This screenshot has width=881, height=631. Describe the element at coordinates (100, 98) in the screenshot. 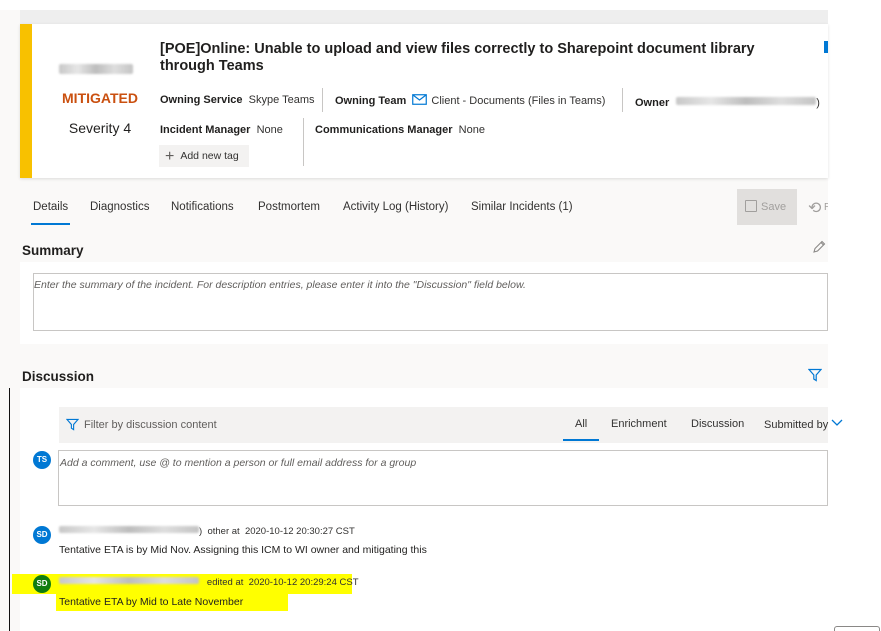

I see `status-label: MITIGATED` at that location.